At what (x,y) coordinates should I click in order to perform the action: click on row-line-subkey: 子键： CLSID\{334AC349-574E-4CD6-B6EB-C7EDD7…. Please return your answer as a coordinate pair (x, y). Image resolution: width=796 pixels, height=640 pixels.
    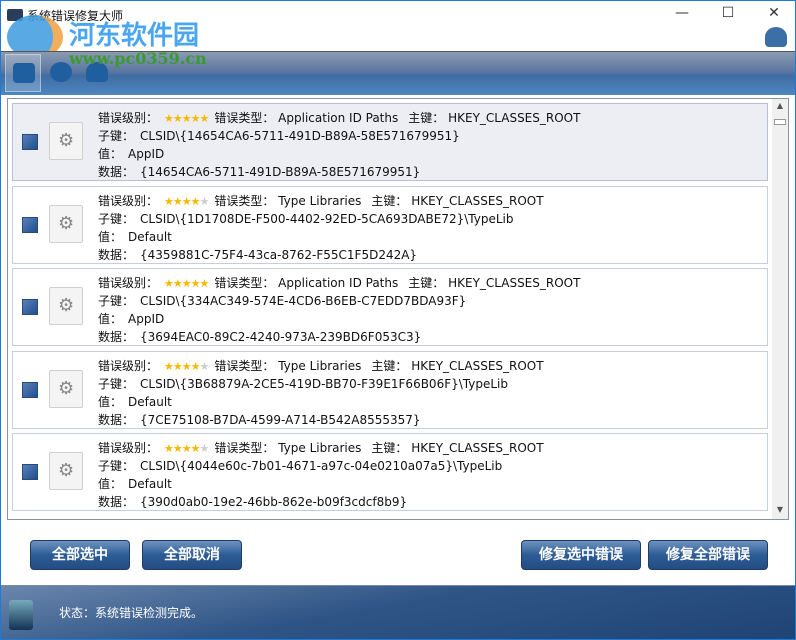
    Looking at the image, I should click on (282, 301).